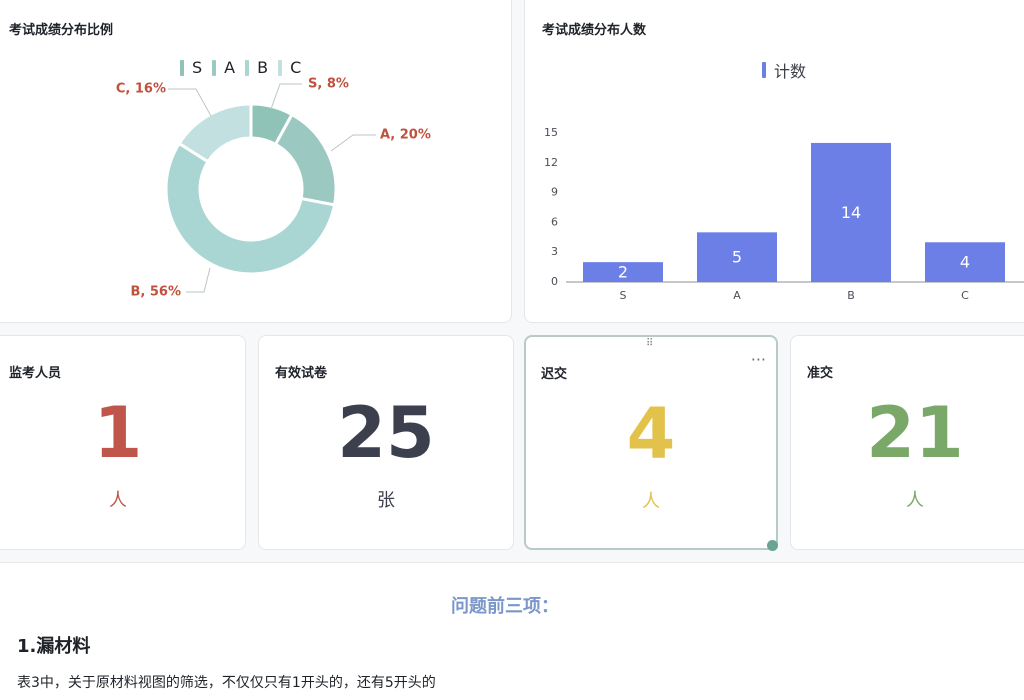 The width and height of the screenshot is (1024, 700). I want to click on kpi-card-invigilators: 监考人员 1 人, so click(123, 442).